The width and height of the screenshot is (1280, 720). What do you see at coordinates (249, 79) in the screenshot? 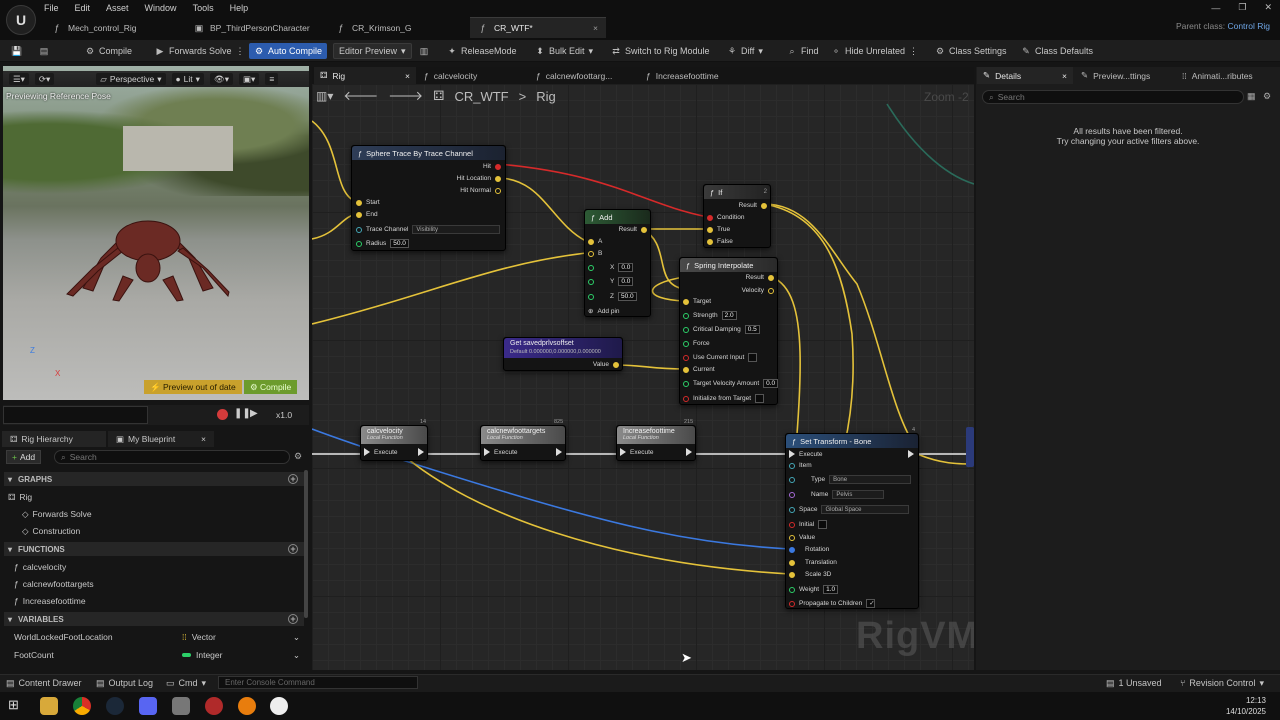
I see `layout-dropdown: ▣▾` at bounding box center [249, 79].